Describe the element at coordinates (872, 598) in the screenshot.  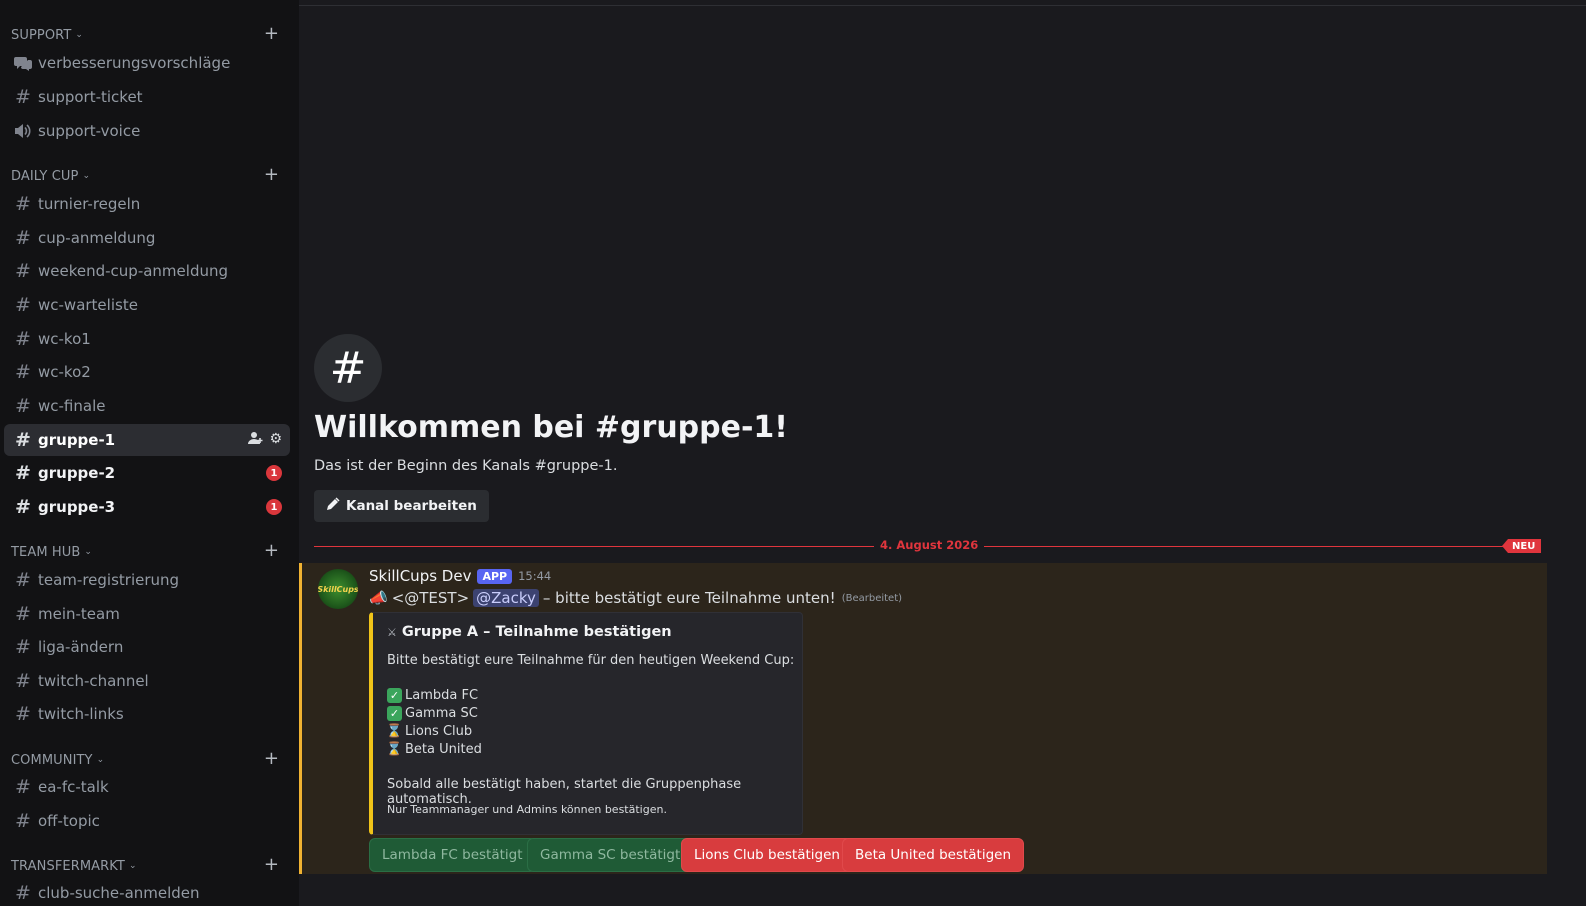
I see `edited-label: (Bearbeitet)` at that location.